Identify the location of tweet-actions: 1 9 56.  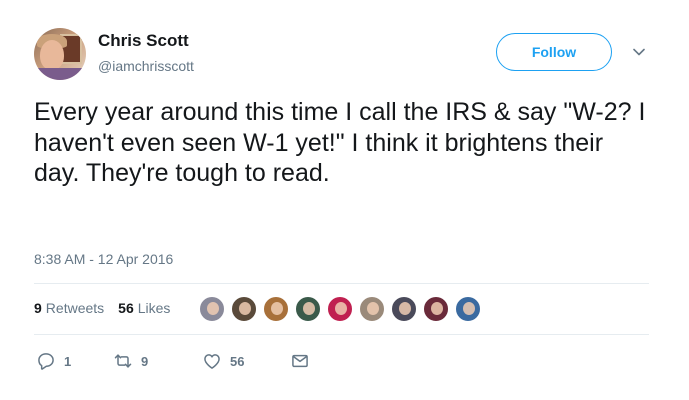
(173, 361).